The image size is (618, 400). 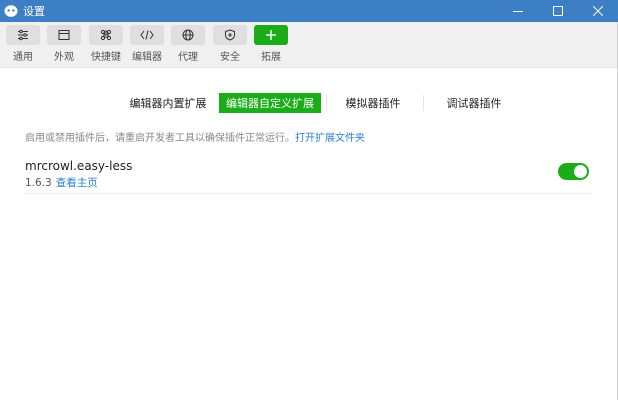 I want to click on appearance-button, so click(x=64, y=35).